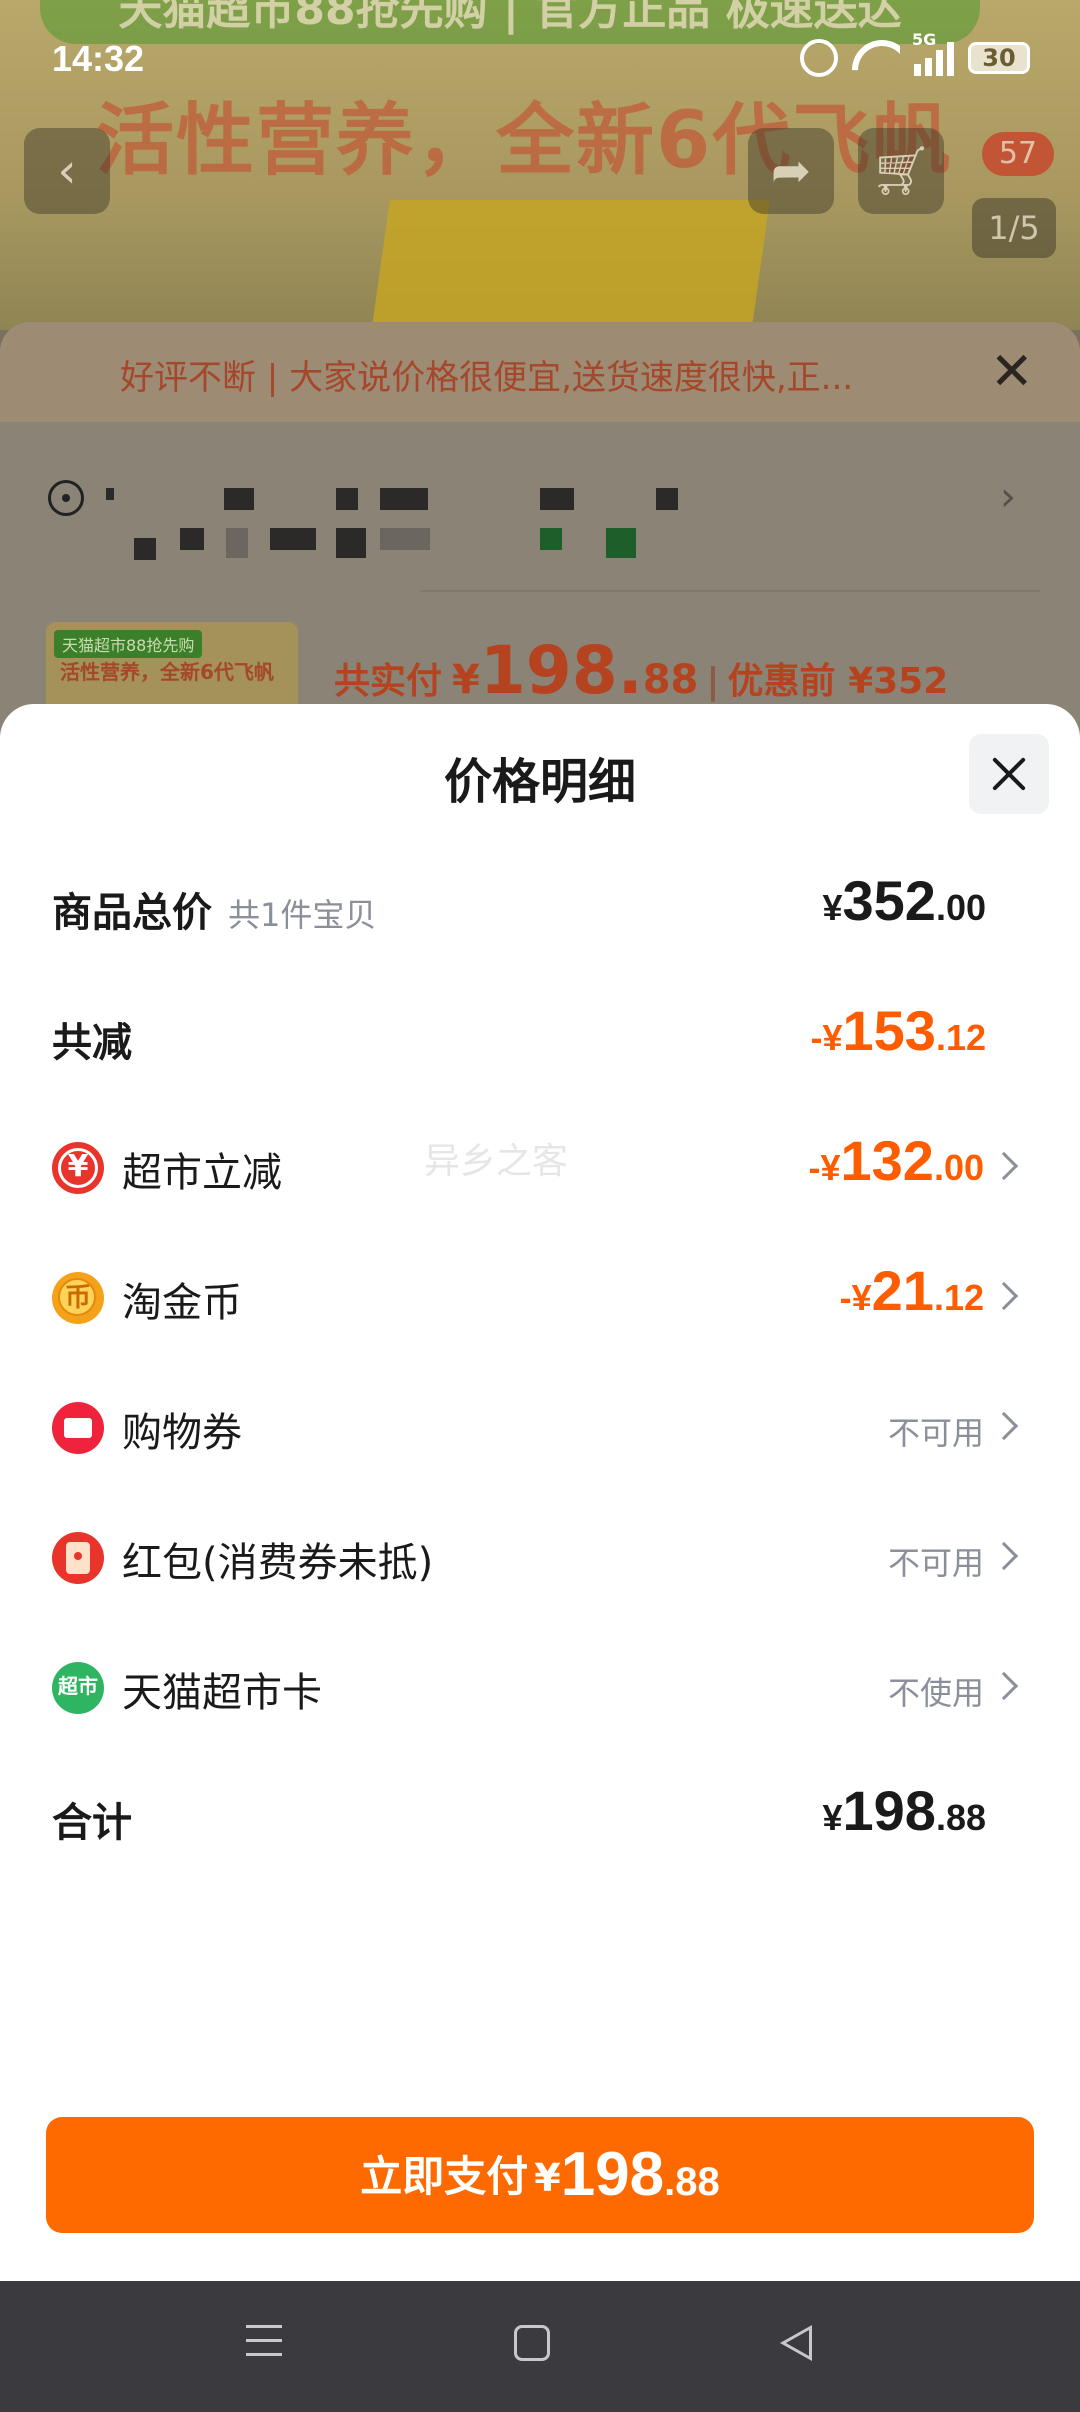 The height and width of the screenshot is (2412, 1080). I want to click on row-supermarket-discount: 超市立减 -¥132.00, so click(540, 1166).